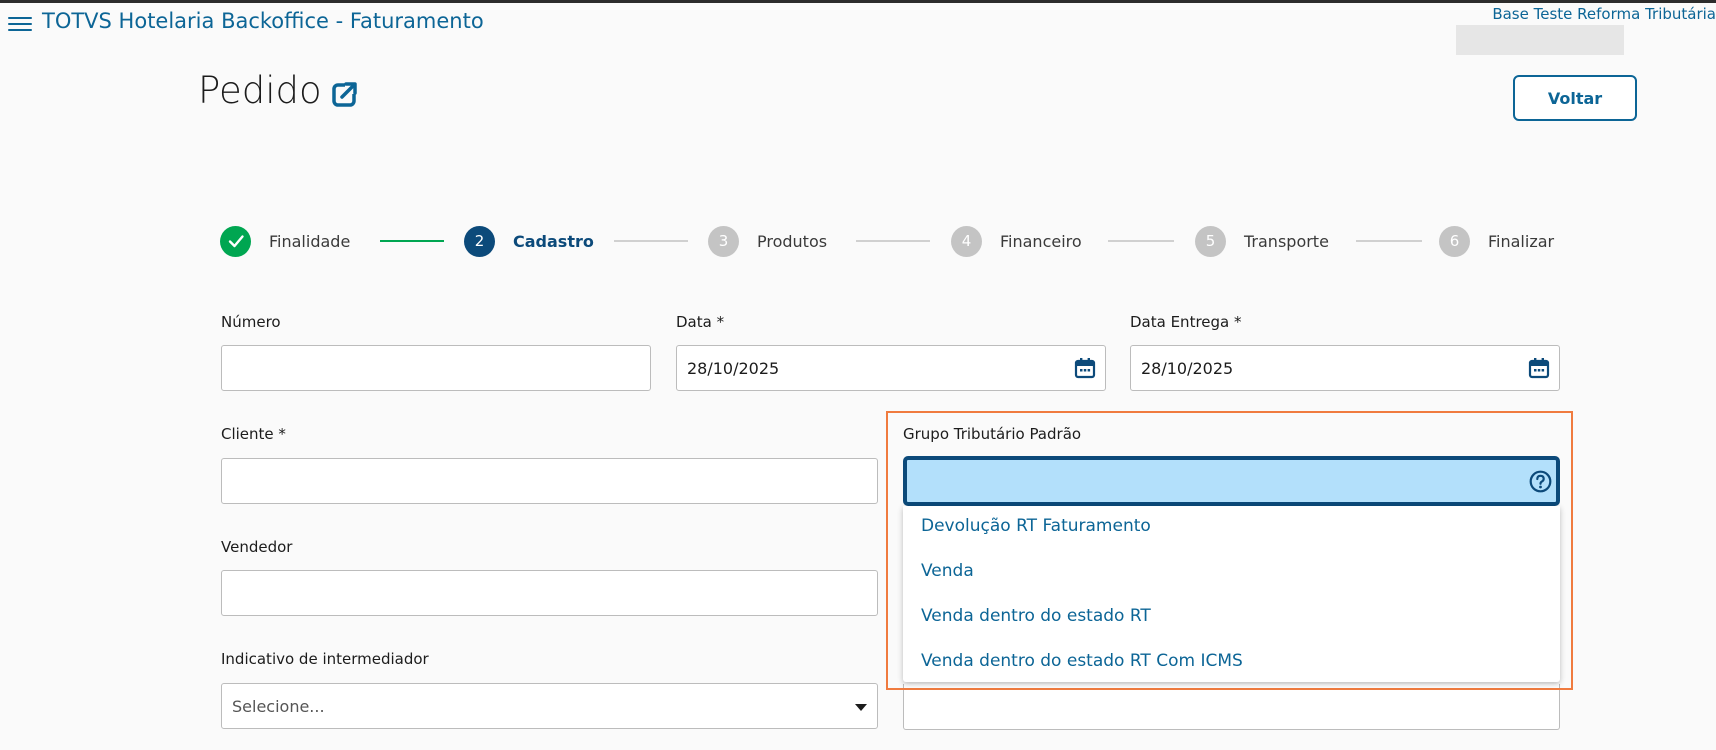 Image resolution: width=1716 pixels, height=750 pixels. Describe the element at coordinates (260, 90) in the screenshot. I see `page-title: Pedido` at that location.